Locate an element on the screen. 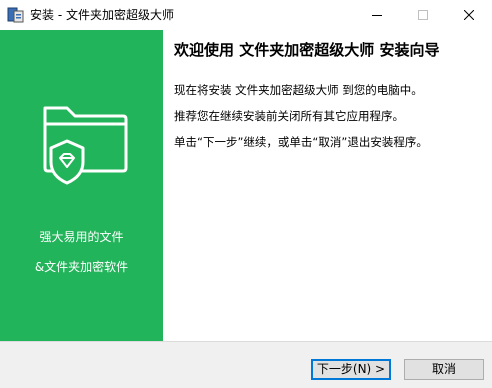 The width and height of the screenshot is (492, 388). instructions-text: 单击“下一步”继续，或单击“取消”退出安装程序。 is located at coordinates (301, 142).